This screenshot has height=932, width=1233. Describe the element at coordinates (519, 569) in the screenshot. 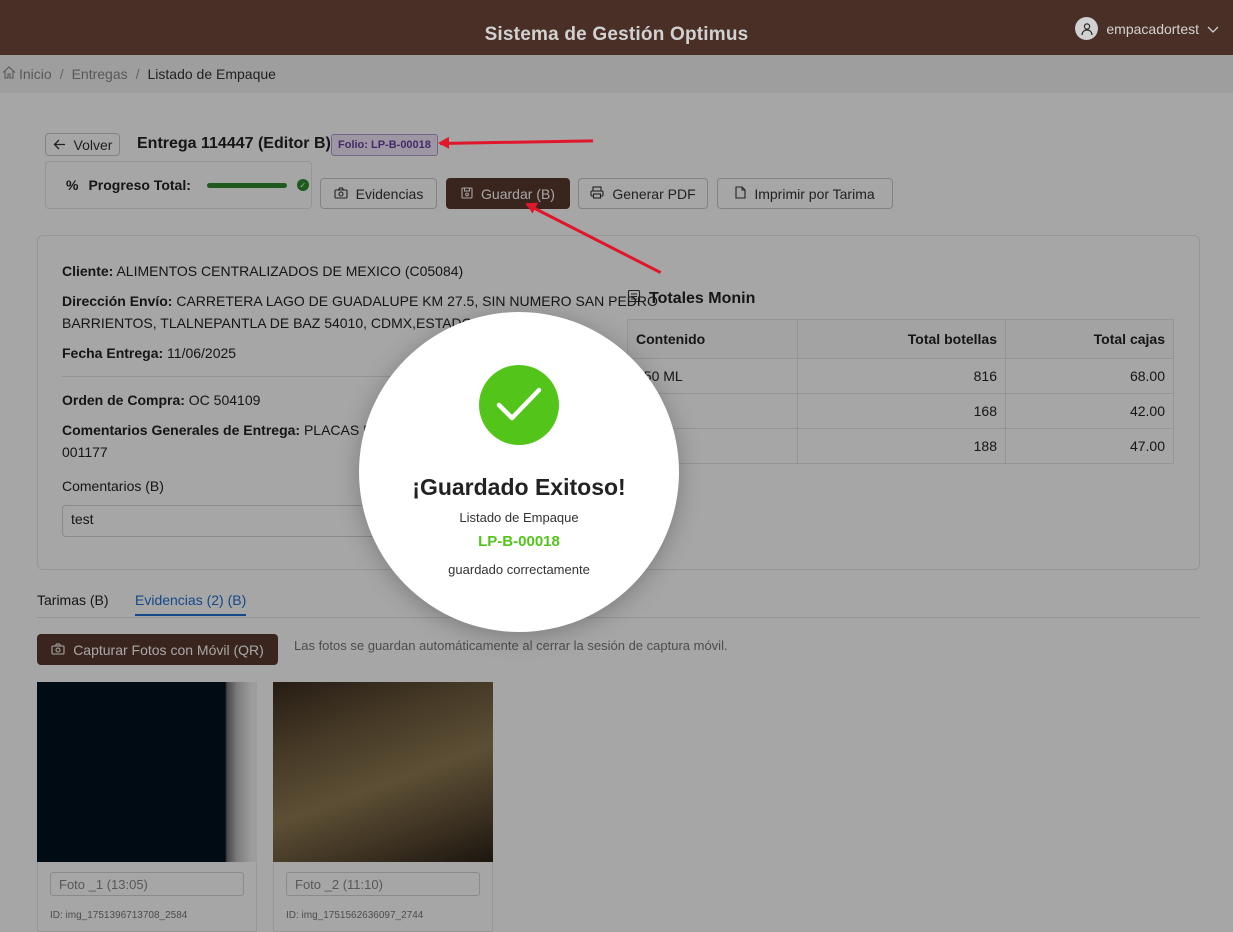

I see `modal-message: guardado correctamente` at that location.